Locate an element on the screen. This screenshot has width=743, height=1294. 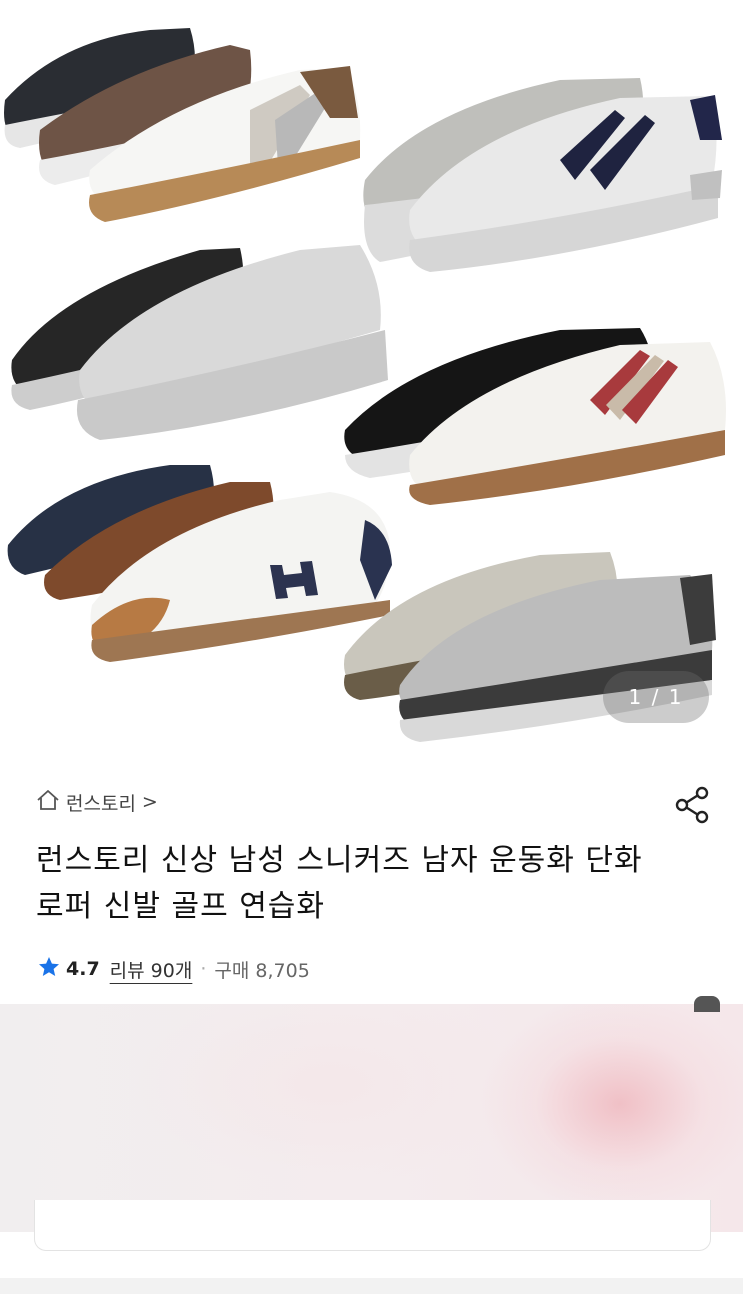
store-link: 런스토리 > is located at coordinates (97, 802).